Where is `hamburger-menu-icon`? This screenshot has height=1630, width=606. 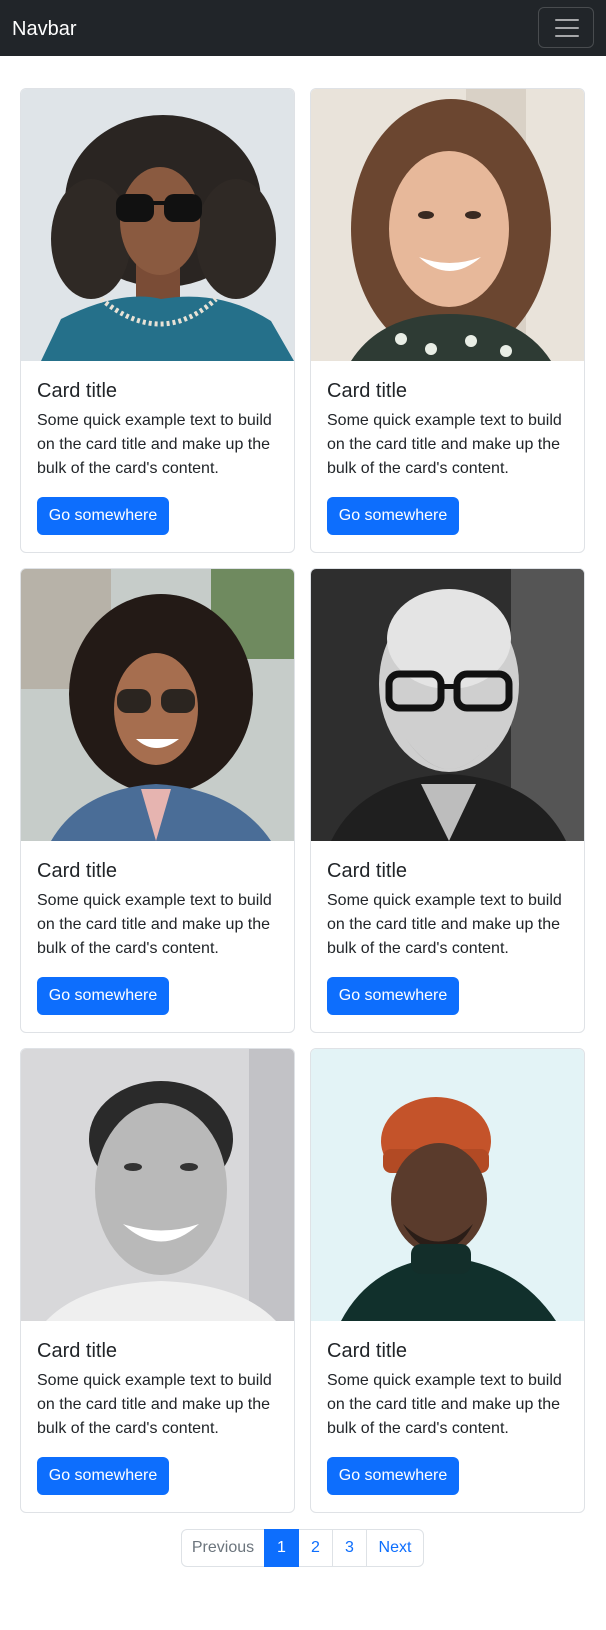
hamburger-menu-icon is located at coordinates (567, 20).